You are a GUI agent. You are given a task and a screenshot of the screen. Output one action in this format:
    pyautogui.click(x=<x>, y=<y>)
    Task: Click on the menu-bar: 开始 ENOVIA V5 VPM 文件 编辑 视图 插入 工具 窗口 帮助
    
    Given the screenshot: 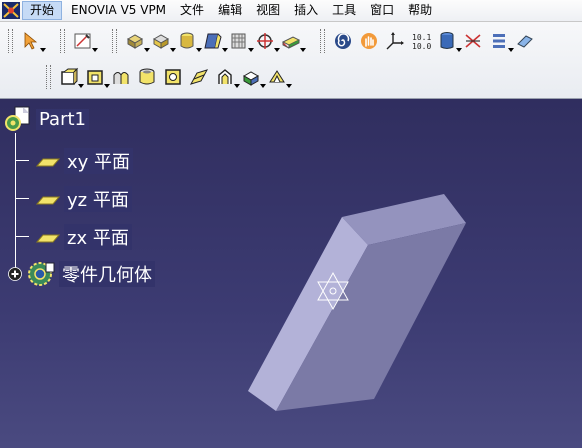 What is the action you would take?
    pyautogui.click(x=291, y=11)
    